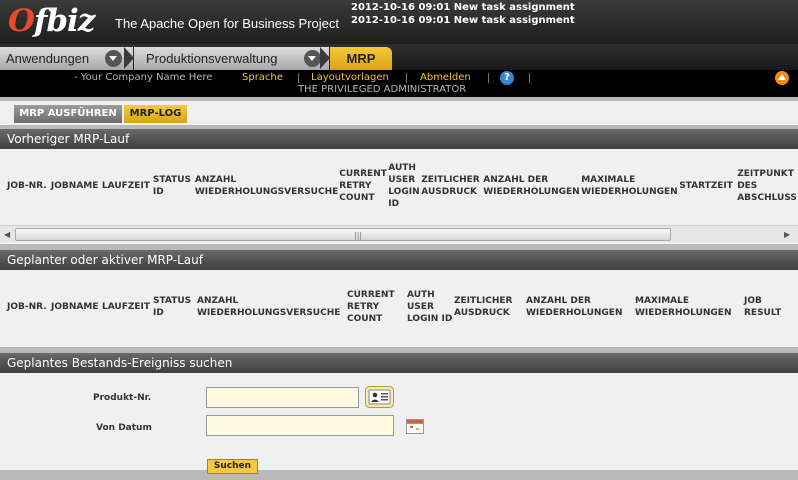 The width and height of the screenshot is (798, 480). I want to click on logout-link: Abmelden, so click(445, 77).